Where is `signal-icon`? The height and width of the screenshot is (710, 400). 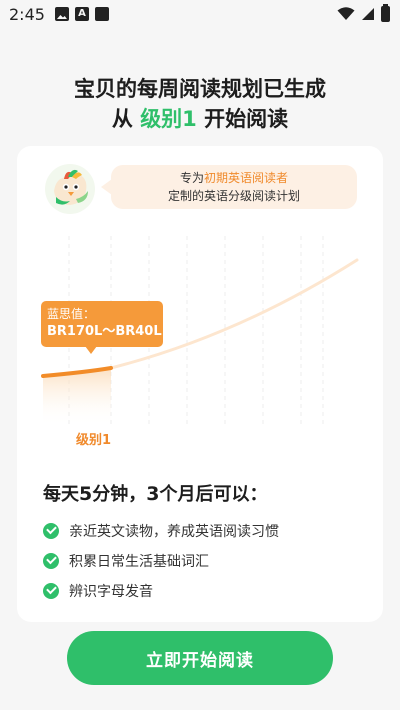 signal-icon is located at coordinates (368, 14).